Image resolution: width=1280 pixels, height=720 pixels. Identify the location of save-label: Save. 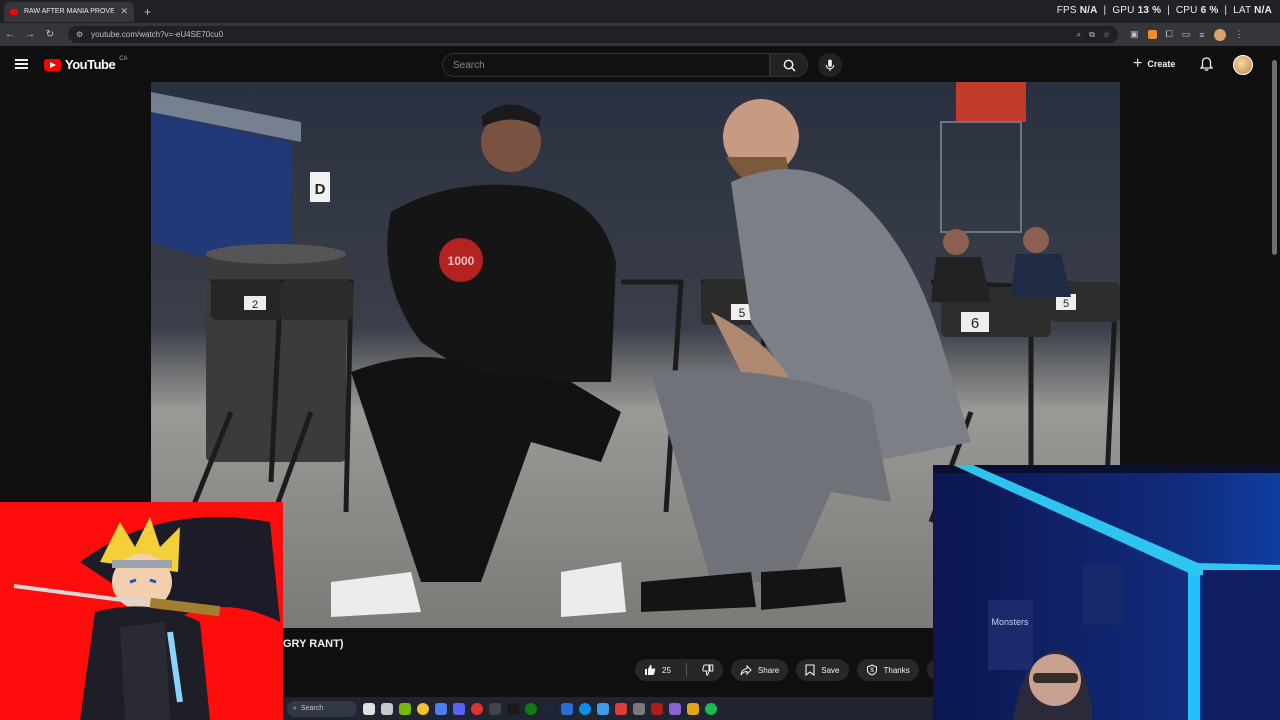
(830, 670).